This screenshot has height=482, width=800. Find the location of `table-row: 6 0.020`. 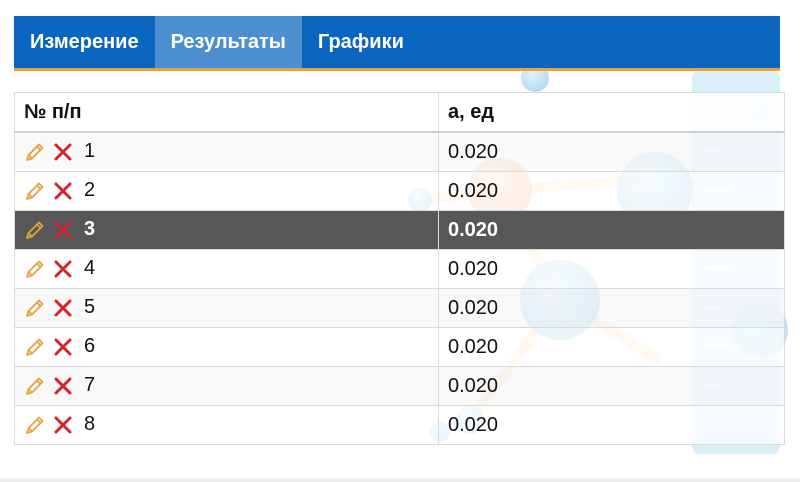

table-row: 6 0.020 is located at coordinates (399, 347).